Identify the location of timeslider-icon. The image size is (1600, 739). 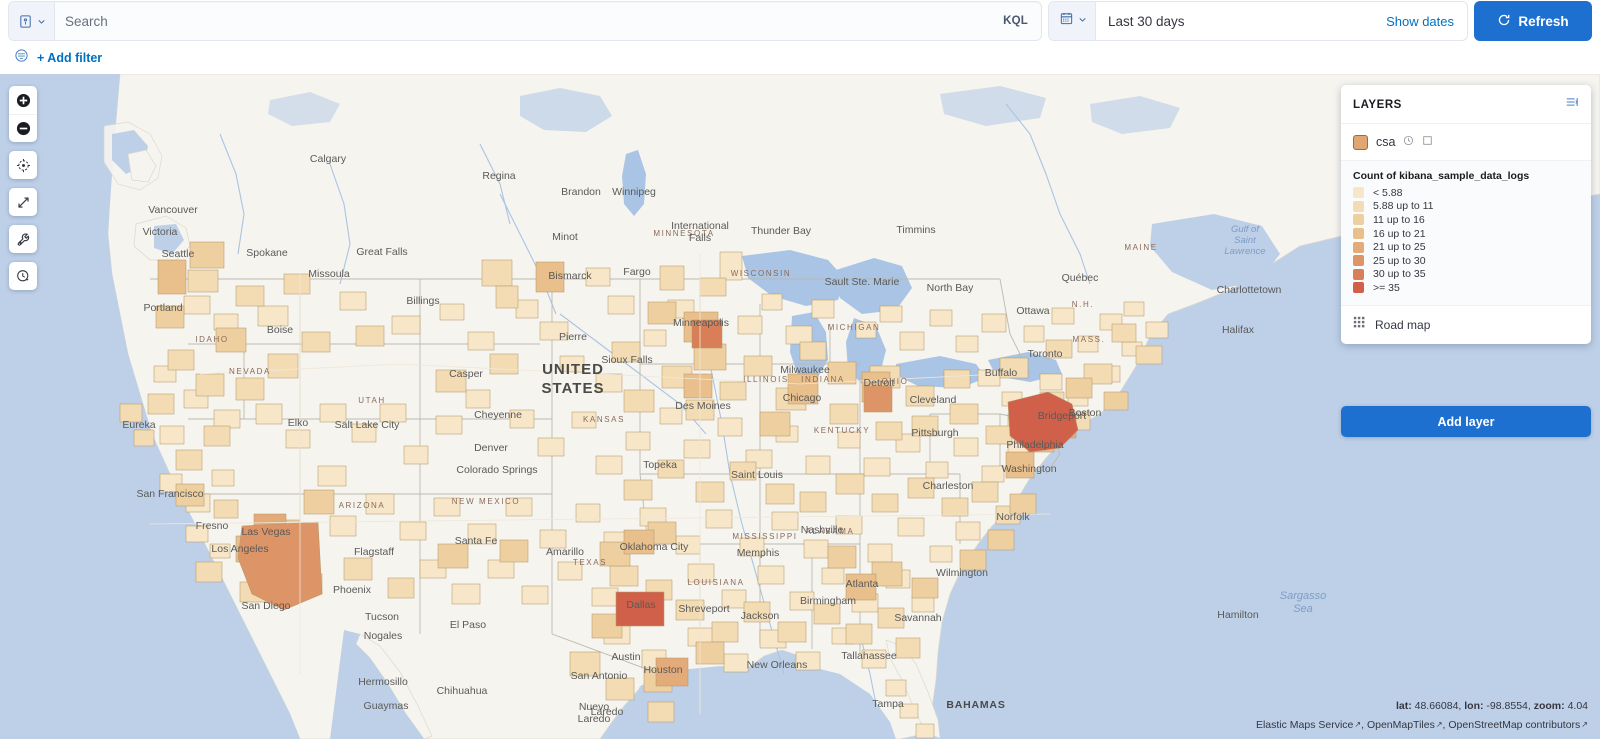
(23, 276).